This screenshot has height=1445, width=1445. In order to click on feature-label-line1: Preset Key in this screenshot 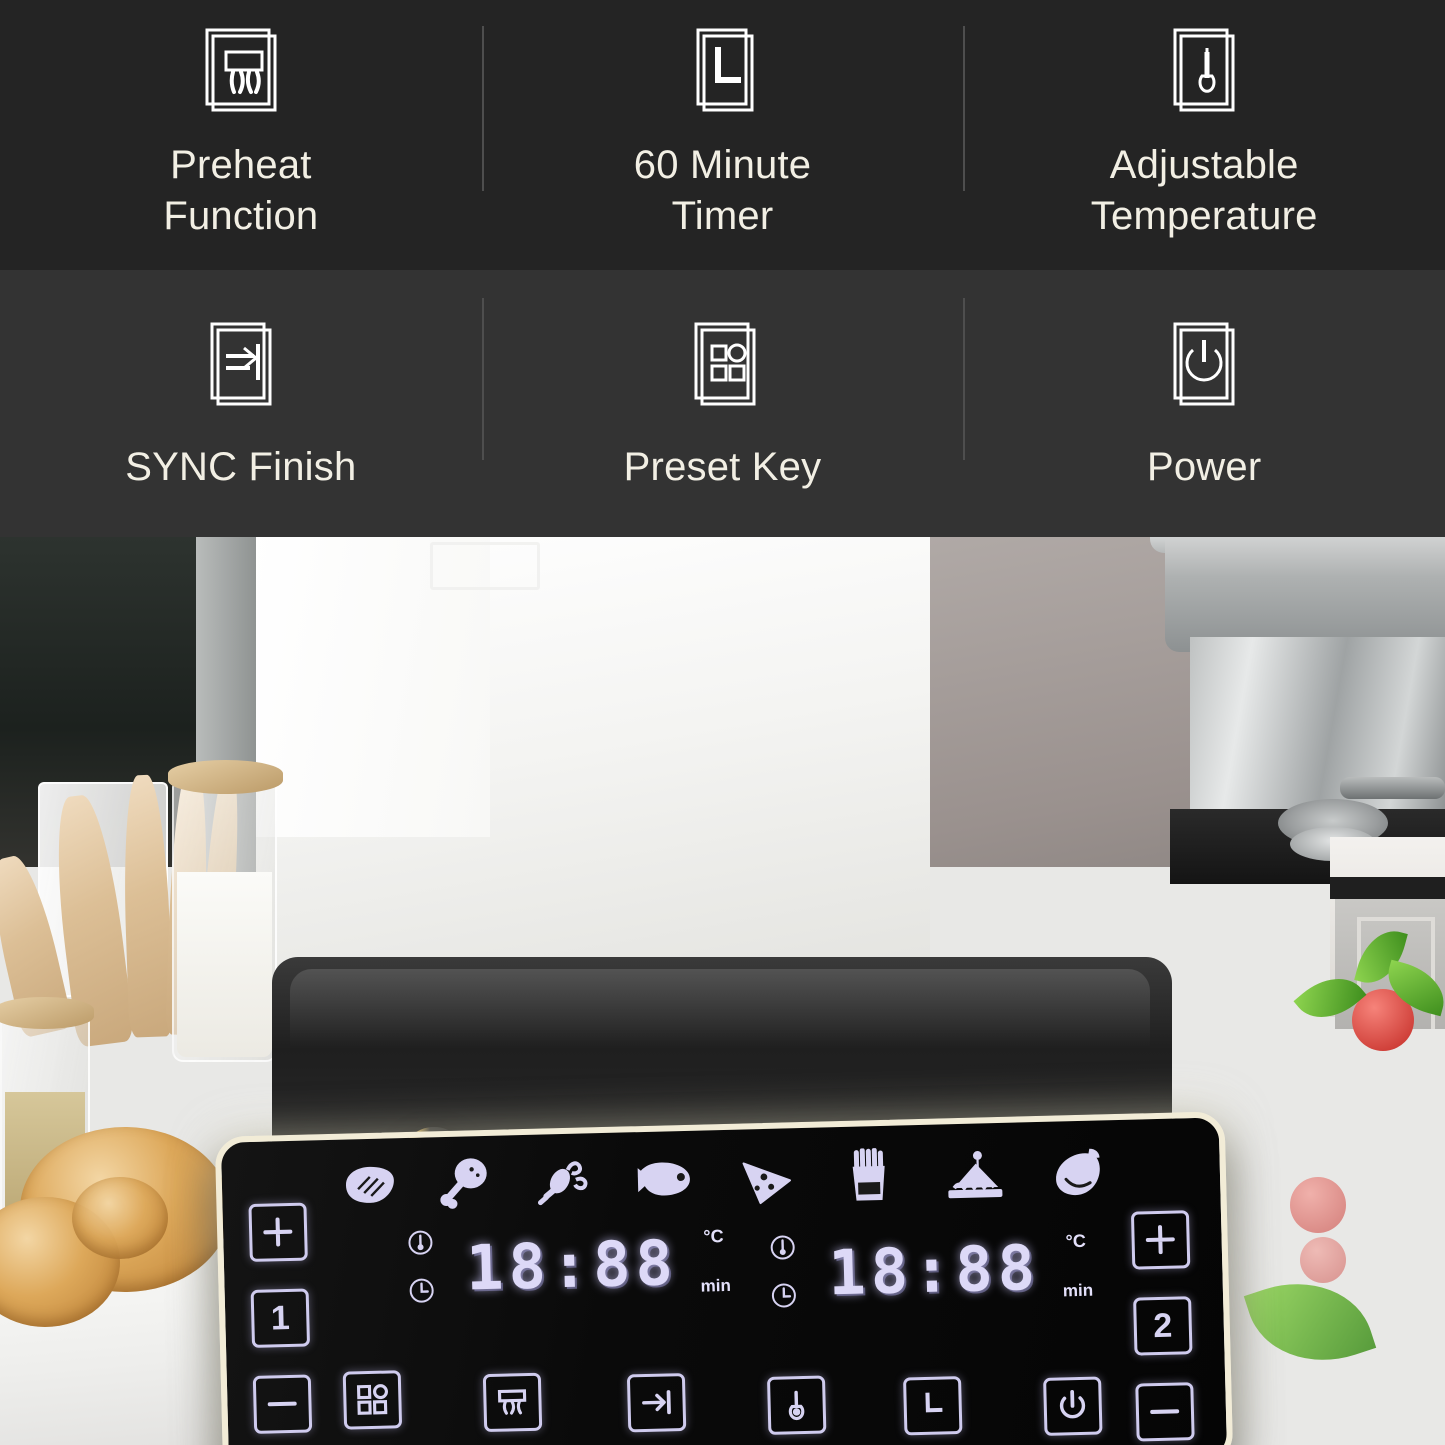, I will do `click(722, 467)`.